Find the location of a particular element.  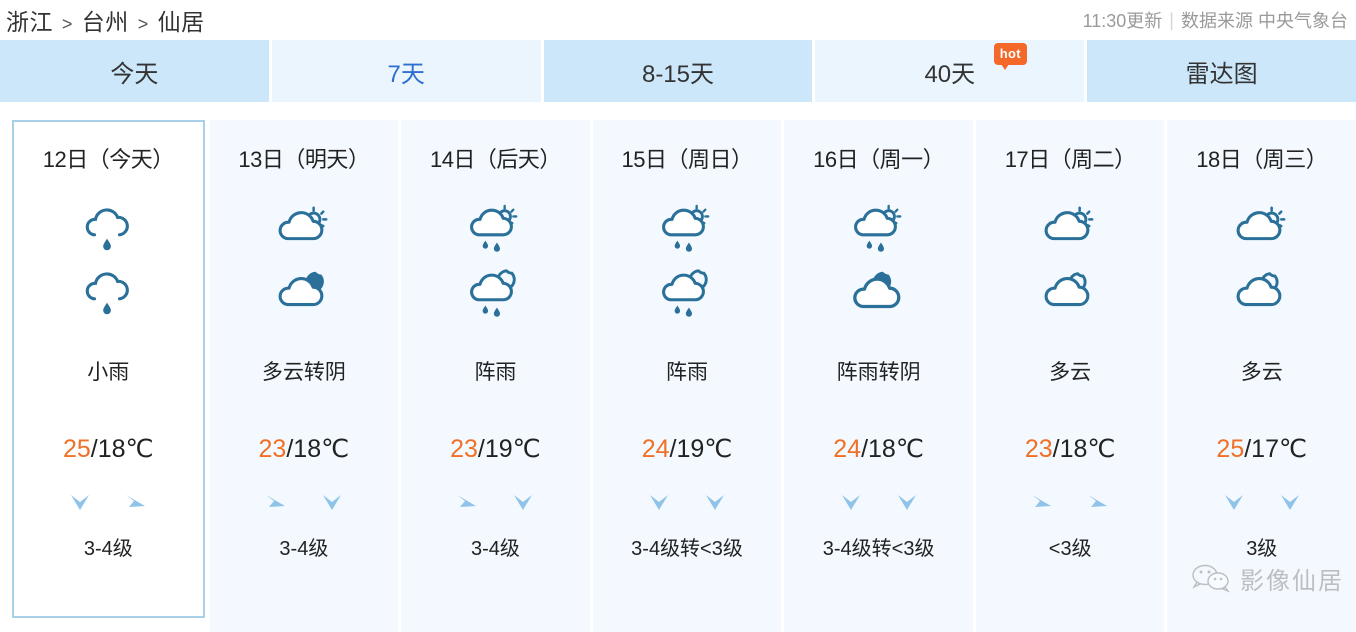

day-card-today: 12日（今天） 小雨 25/18℃ 3-4级 is located at coordinates (108, 369).